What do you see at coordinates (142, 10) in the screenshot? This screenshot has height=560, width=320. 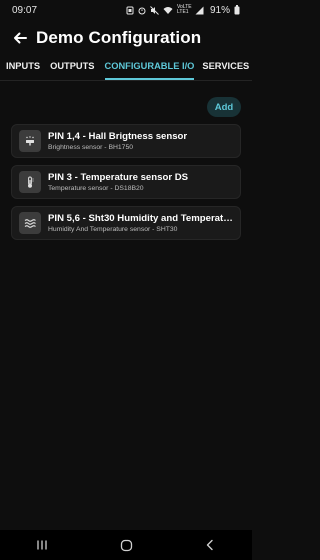 I see `alarm-icon` at bounding box center [142, 10].